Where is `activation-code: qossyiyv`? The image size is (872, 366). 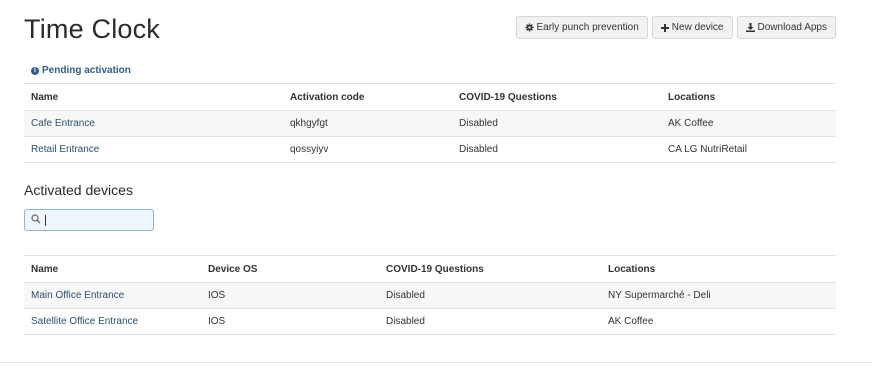
activation-code: qossyiyv is located at coordinates (367, 149).